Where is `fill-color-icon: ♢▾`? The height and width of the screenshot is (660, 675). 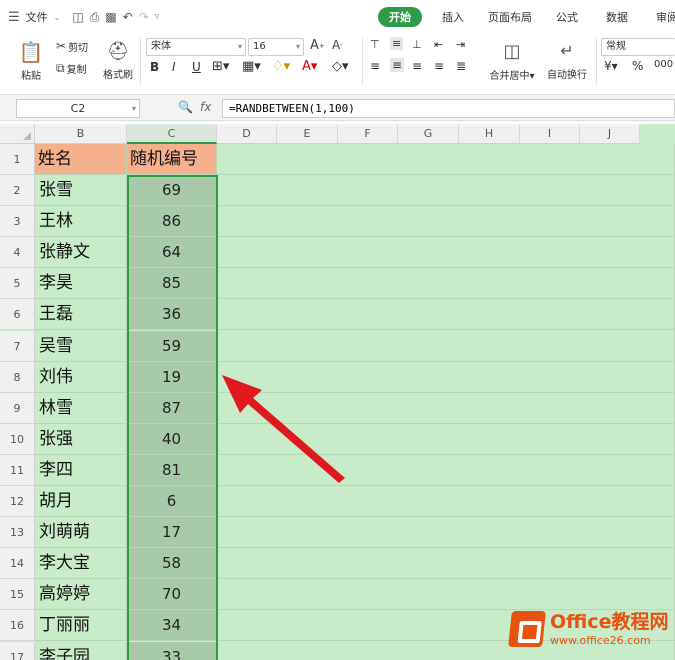
fill-color-icon: ♢▾ is located at coordinates (281, 66).